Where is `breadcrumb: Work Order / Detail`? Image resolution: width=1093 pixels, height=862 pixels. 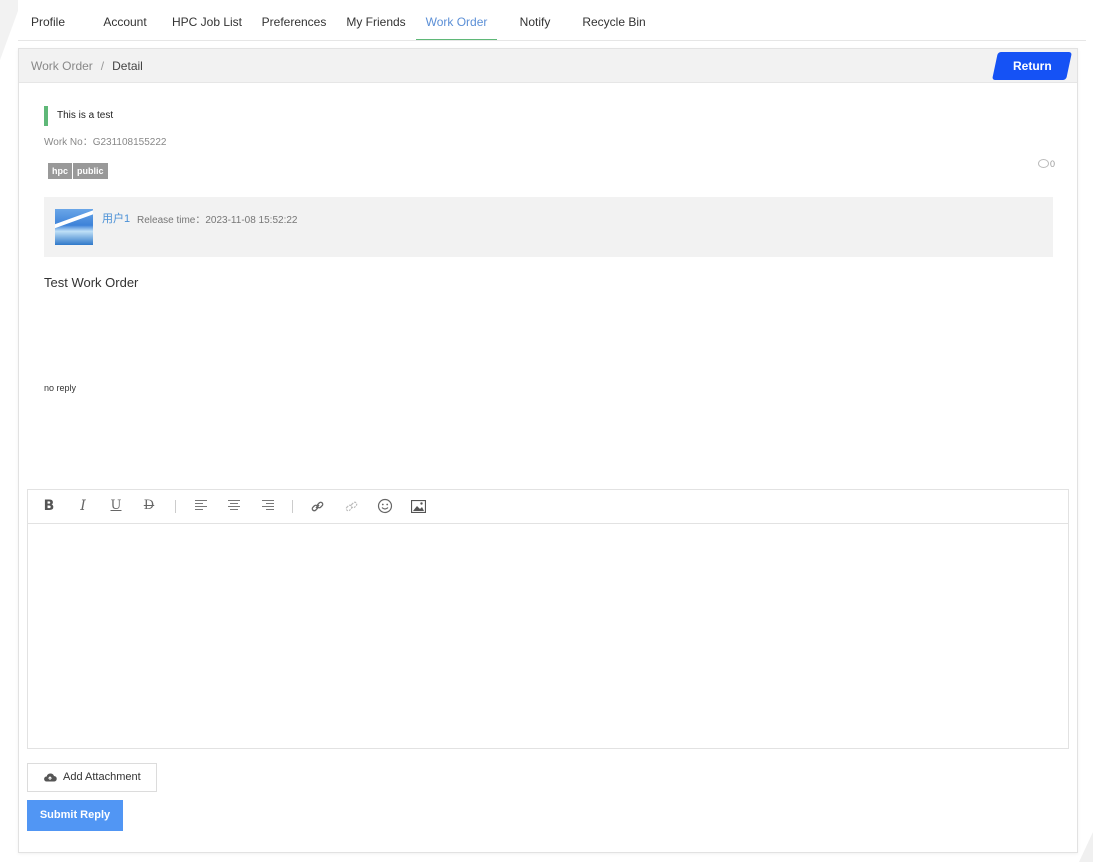 breadcrumb: Work Order / Detail is located at coordinates (87, 66).